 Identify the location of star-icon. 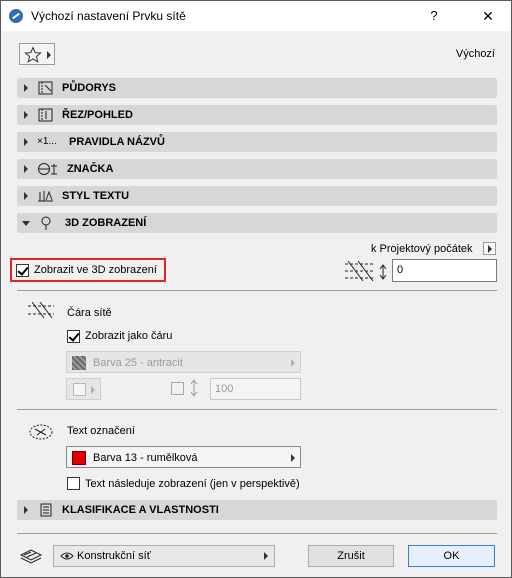
(33, 54).